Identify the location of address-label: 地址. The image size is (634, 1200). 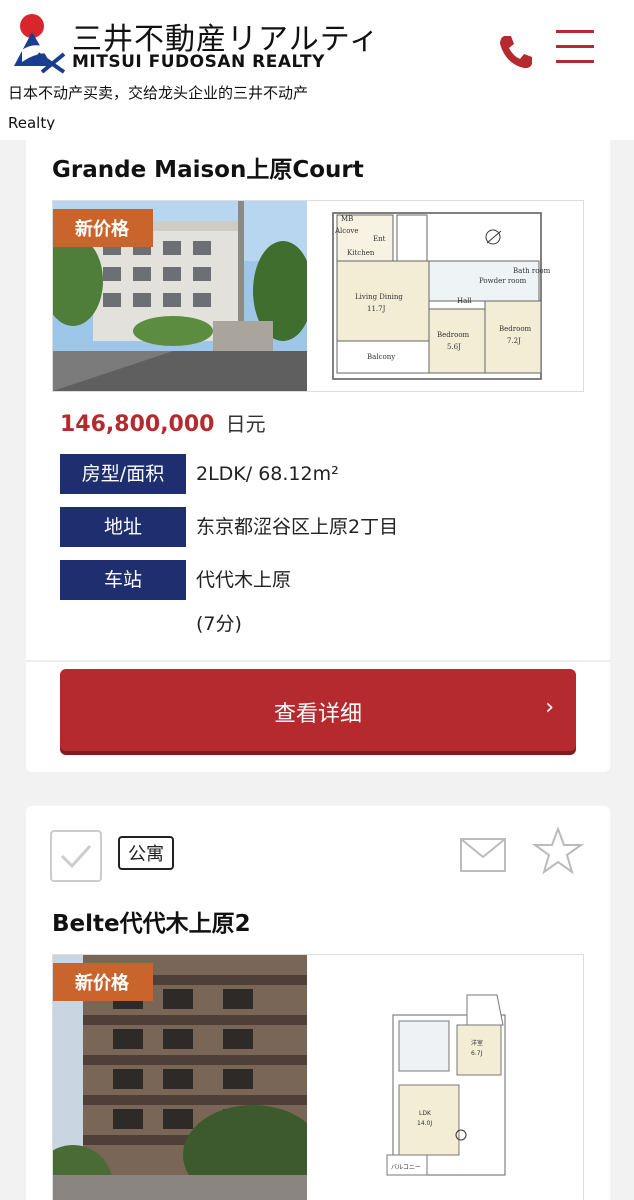
(123, 527).